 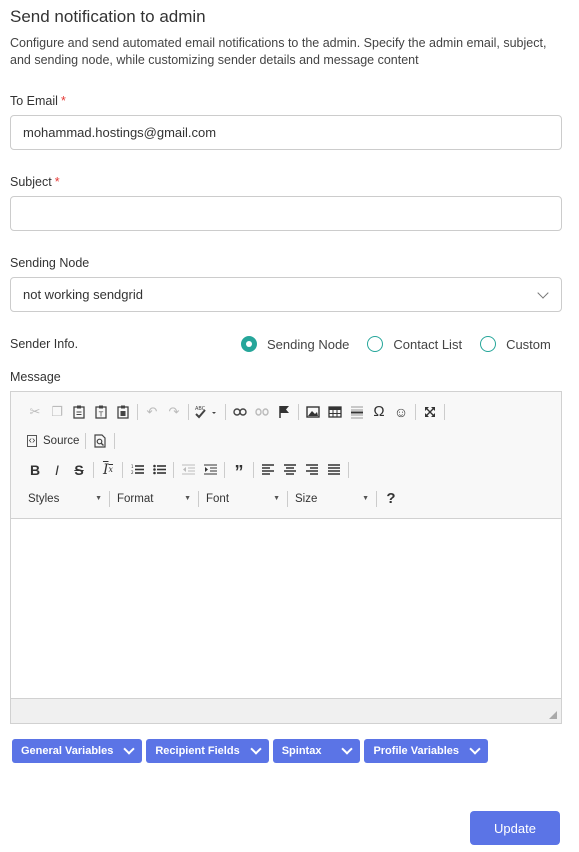 What do you see at coordinates (316, 751) in the screenshot?
I see `spintax-button: Spintax` at bounding box center [316, 751].